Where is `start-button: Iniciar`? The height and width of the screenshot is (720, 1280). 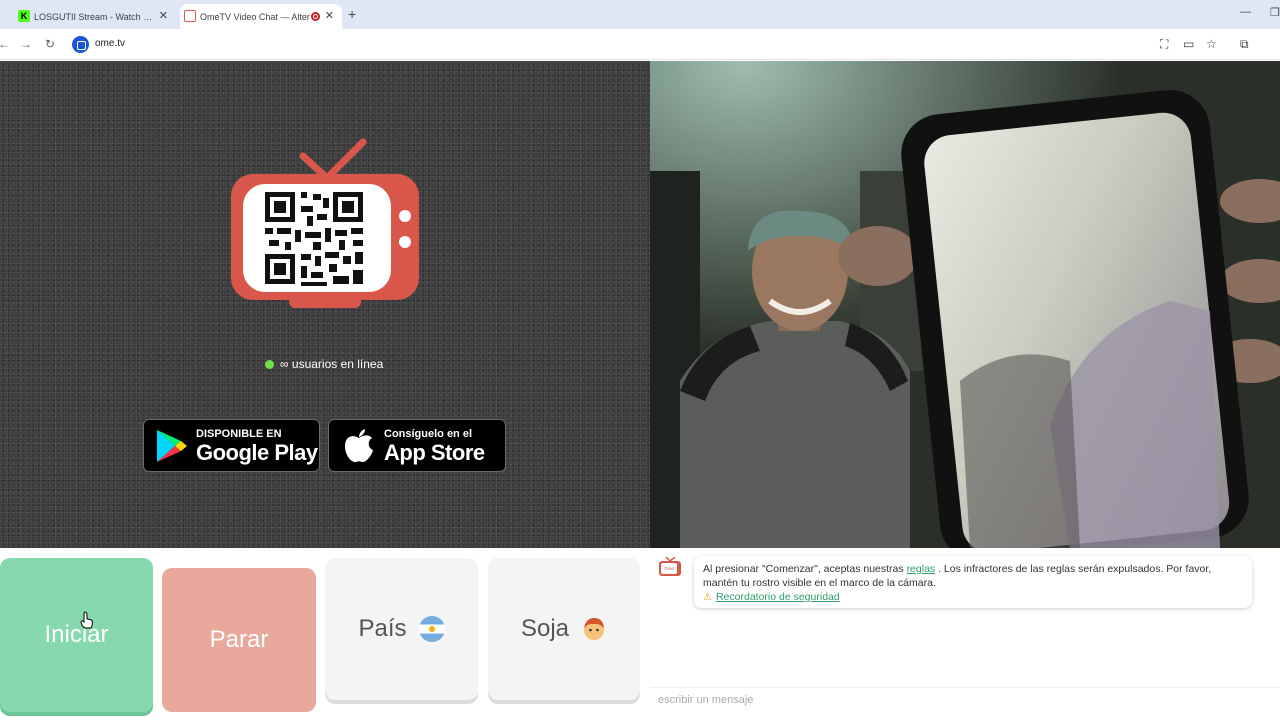
start-button: Iniciar is located at coordinates (76, 635).